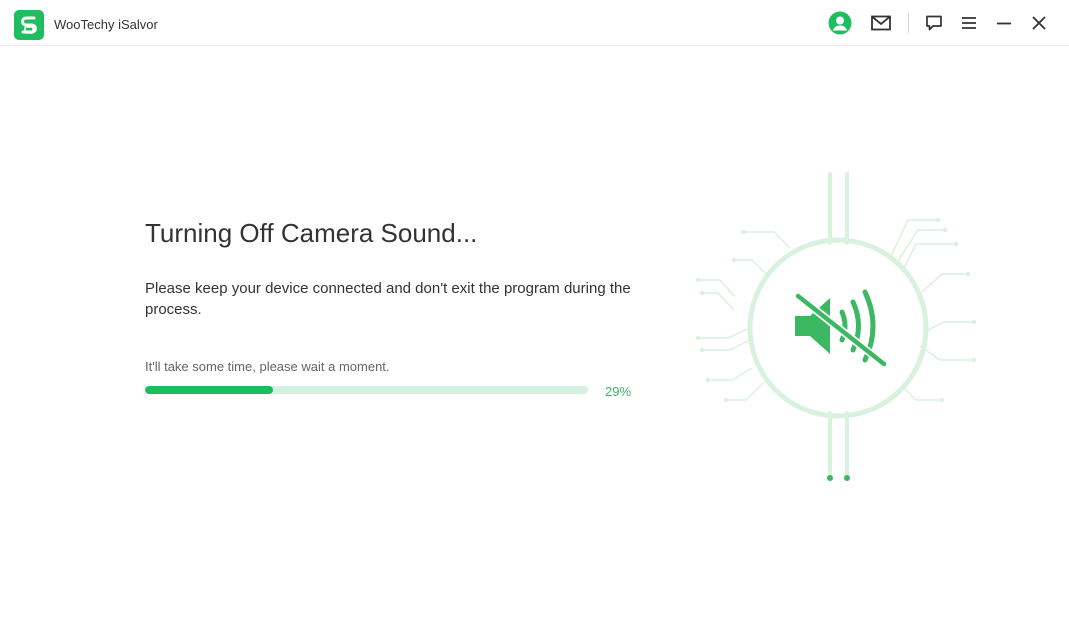  What do you see at coordinates (934, 23) in the screenshot?
I see `feedback-icon` at bounding box center [934, 23].